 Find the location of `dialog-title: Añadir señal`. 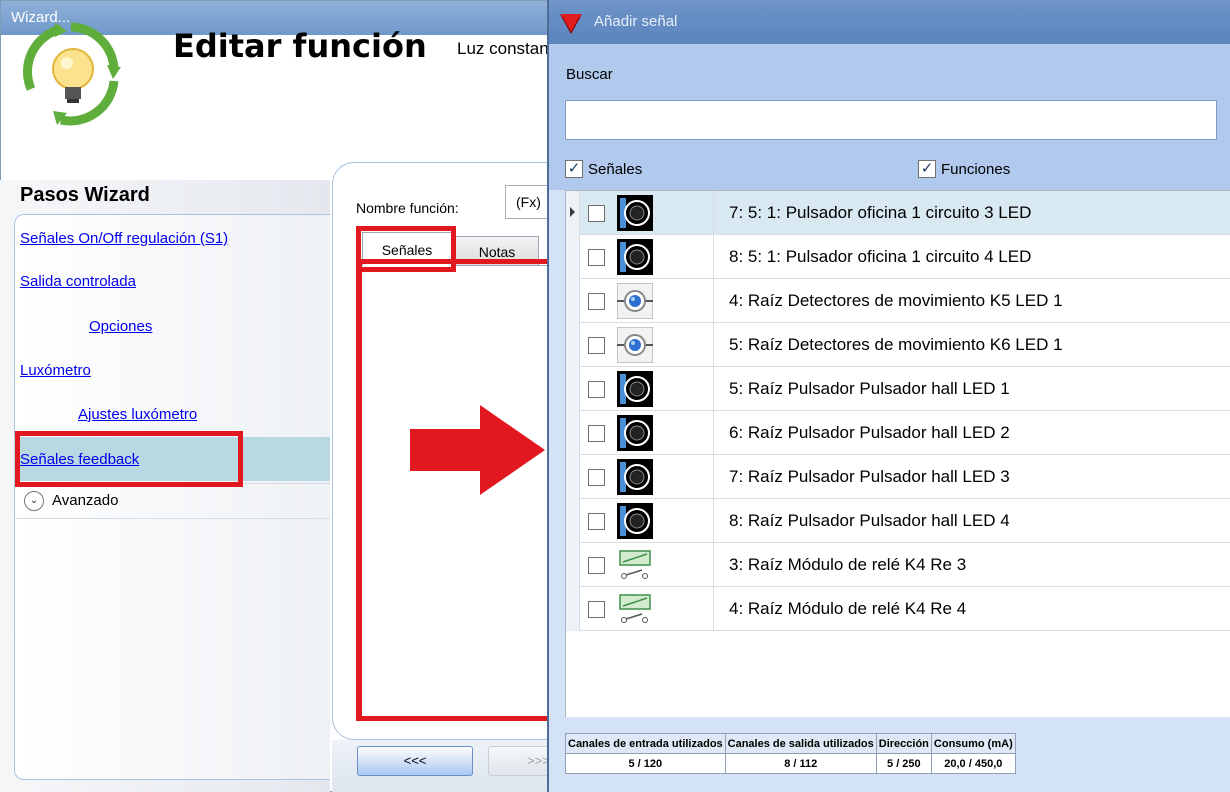

dialog-title: Añadir señal is located at coordinates (636, 21).